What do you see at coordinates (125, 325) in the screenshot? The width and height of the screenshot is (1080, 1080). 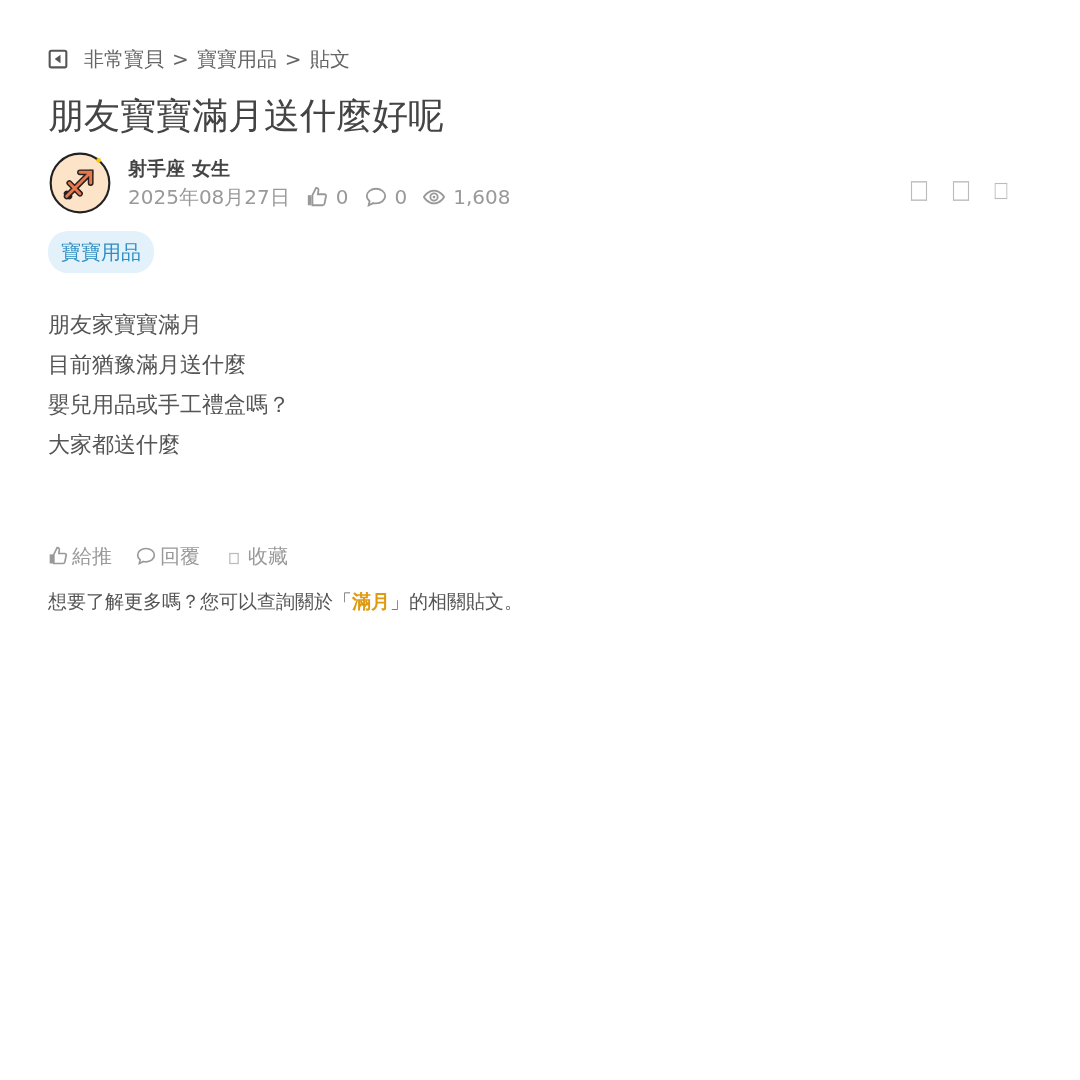 I see `post-body-line: 朋友家寶寶滿月` at bounding box center [125, 325].